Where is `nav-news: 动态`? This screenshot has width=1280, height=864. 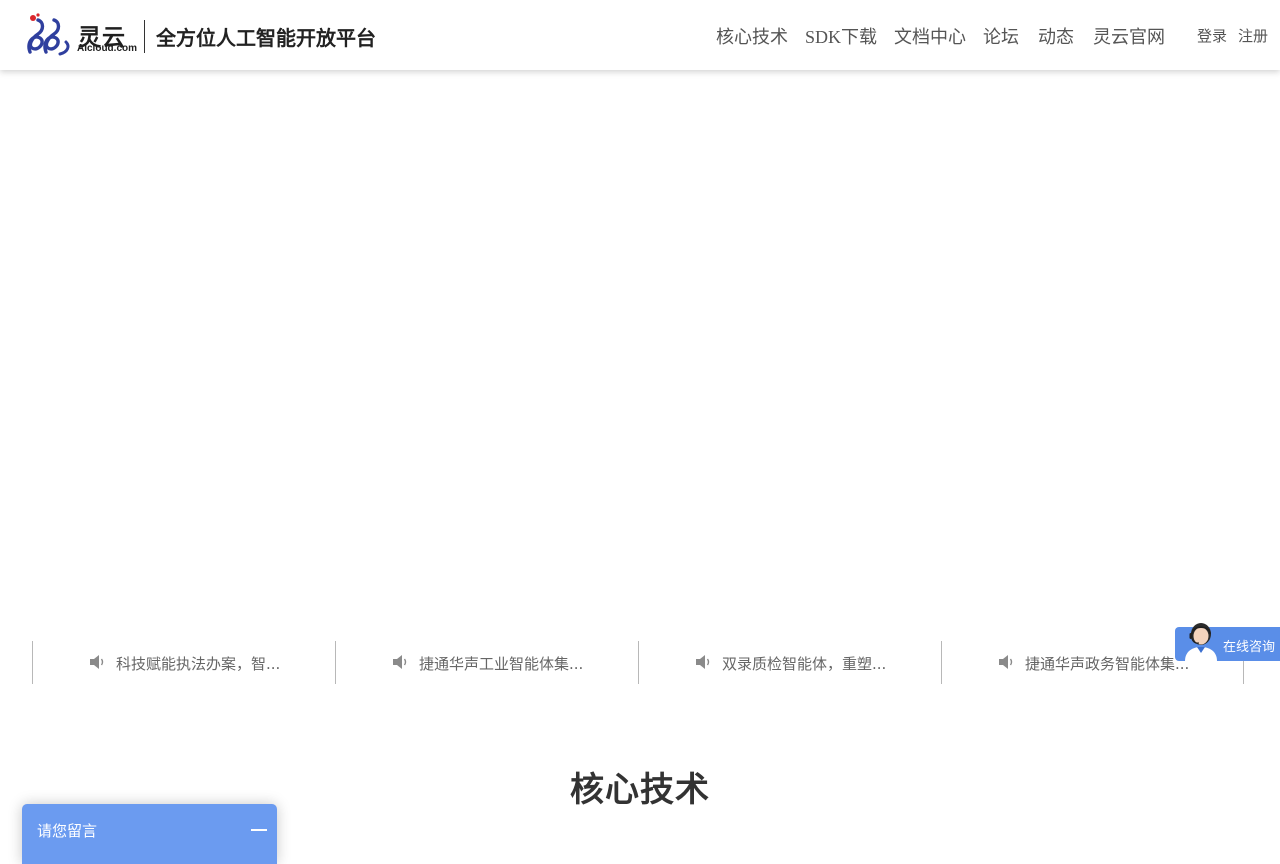
nav-news: 动态 is located at coordinates (1056, 36).